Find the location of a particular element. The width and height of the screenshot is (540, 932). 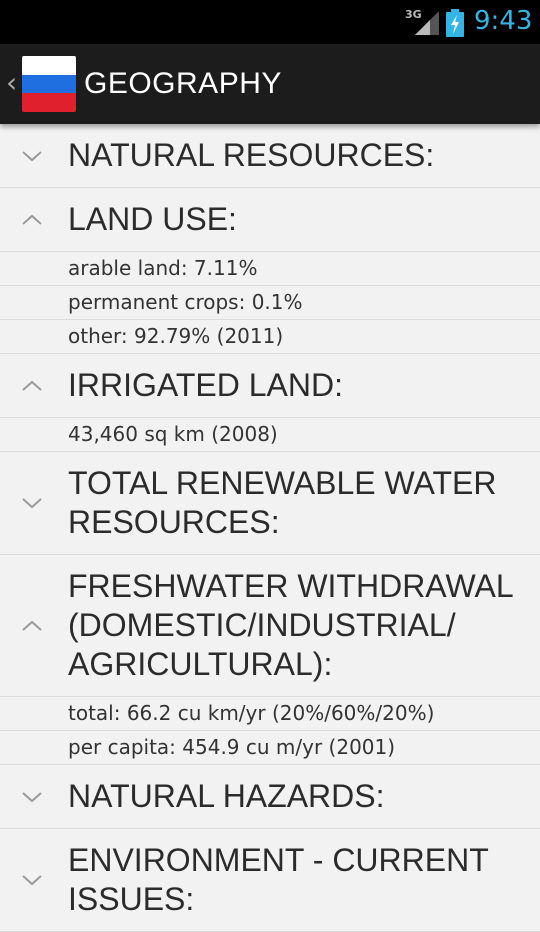

list-group-header: NATURAL HAZARDS: is located at coordinates (270, 797).